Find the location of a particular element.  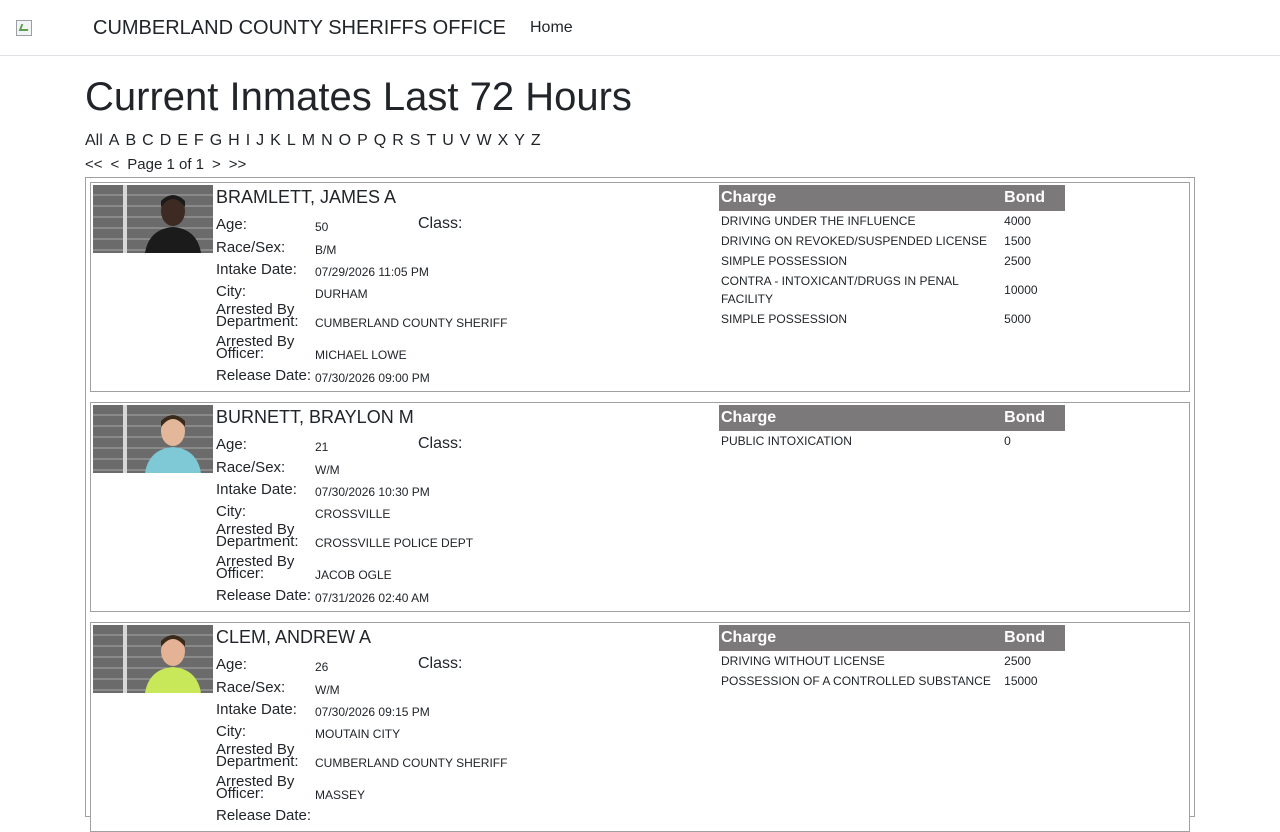

intake-date-value: 07/29/2026 11:05 PM is located at coordinates (372, 272).